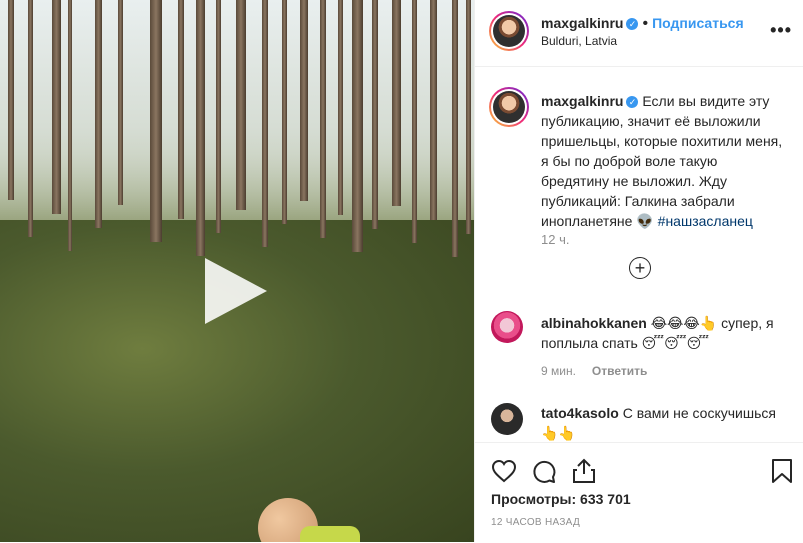 The height and width of the screenshot is (543, 803). What do you see at coordinates (558, 371) in the screenshot?
I see `comment-time: 9 мин.` at bounding box center [558, 371].